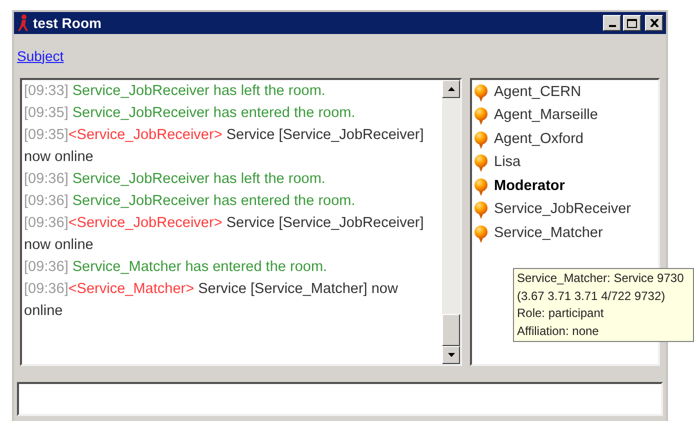 This screenshot has height=421, width=694. Describe the element at coordinates (175, 91) in the screenshot. I see `chat-line: [09:33] Service_JobReceiver has left the room.` at that location.